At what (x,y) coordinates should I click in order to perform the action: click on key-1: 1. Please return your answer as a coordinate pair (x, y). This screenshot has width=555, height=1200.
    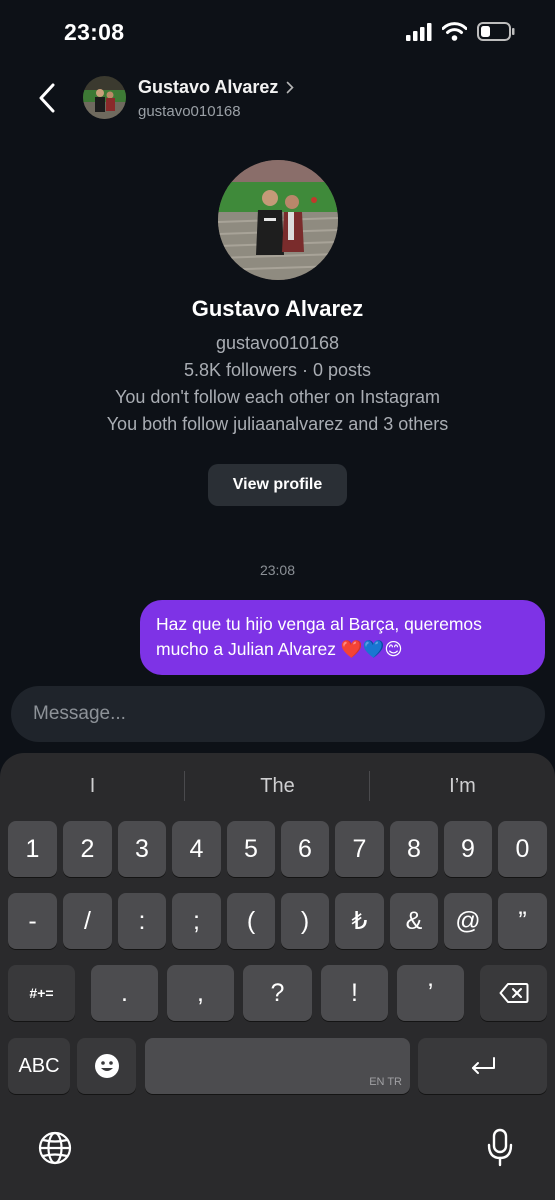
    Looking at the image, I should click on (32, 849).